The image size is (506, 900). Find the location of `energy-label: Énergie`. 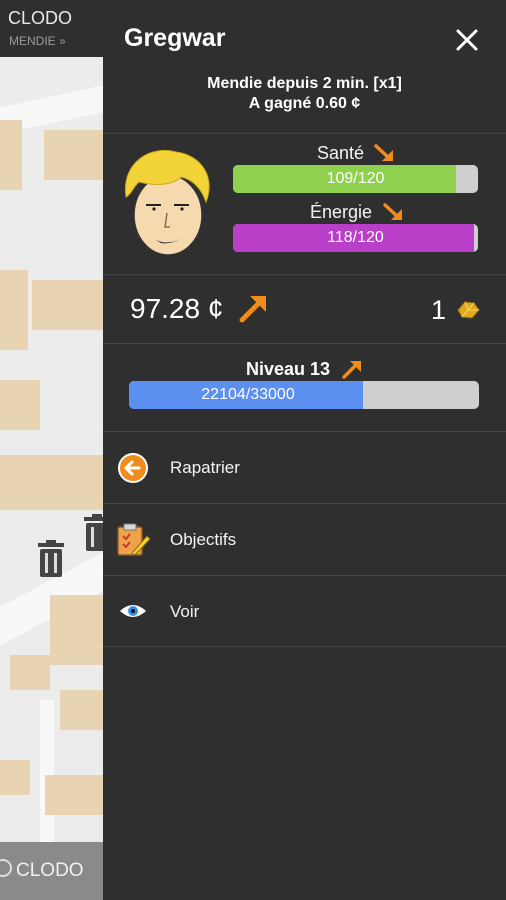

energy-label: Énergie is located at coordinates (341, 212).